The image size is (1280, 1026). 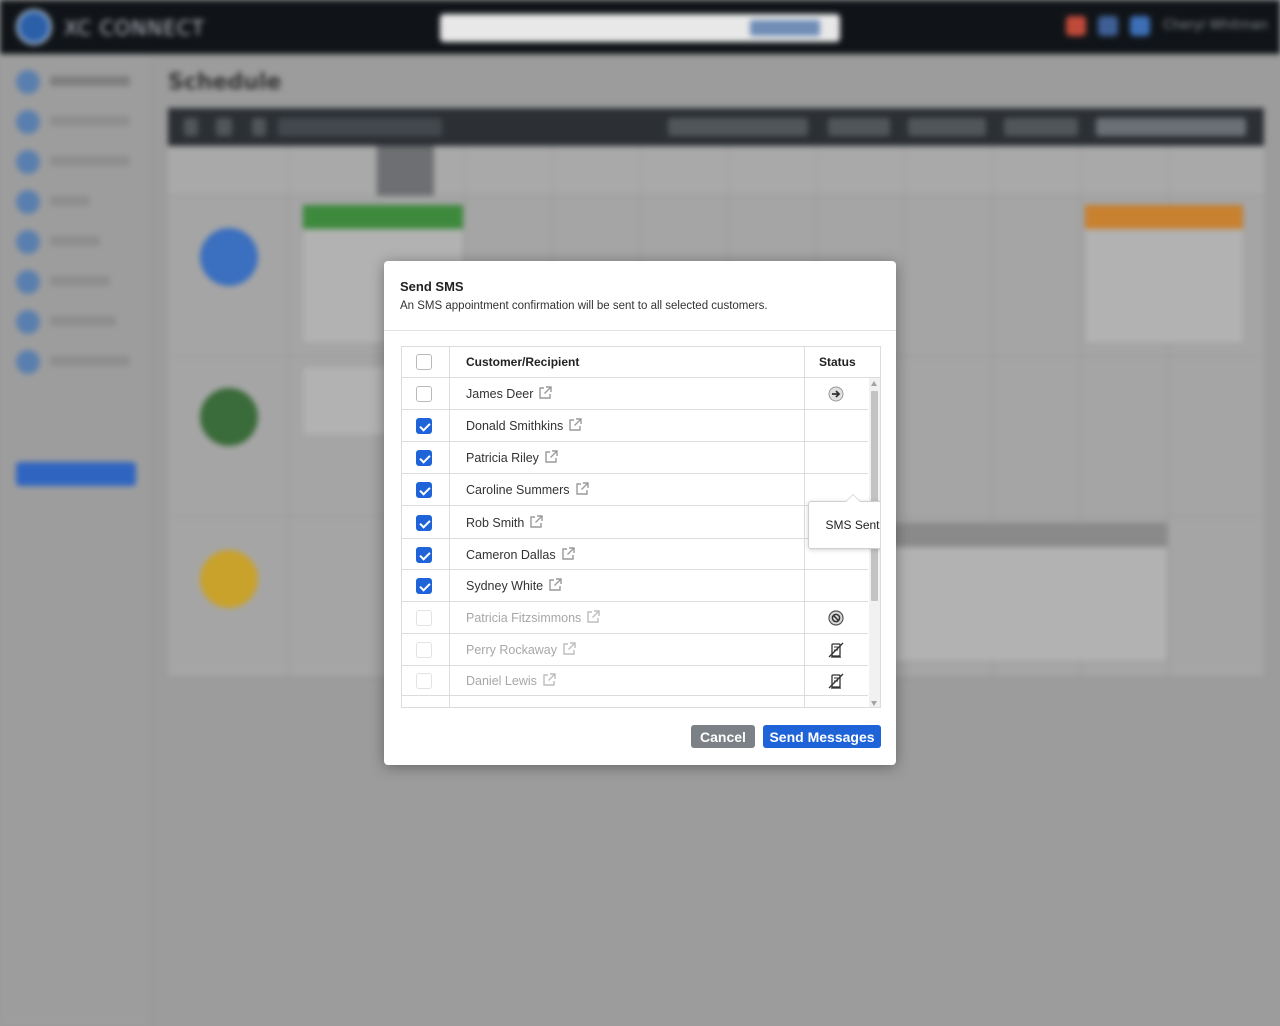 What do you see at coordinates (836, 618) in the screenshot?
I see `blocked-icon` at bounding box center [836, 618].